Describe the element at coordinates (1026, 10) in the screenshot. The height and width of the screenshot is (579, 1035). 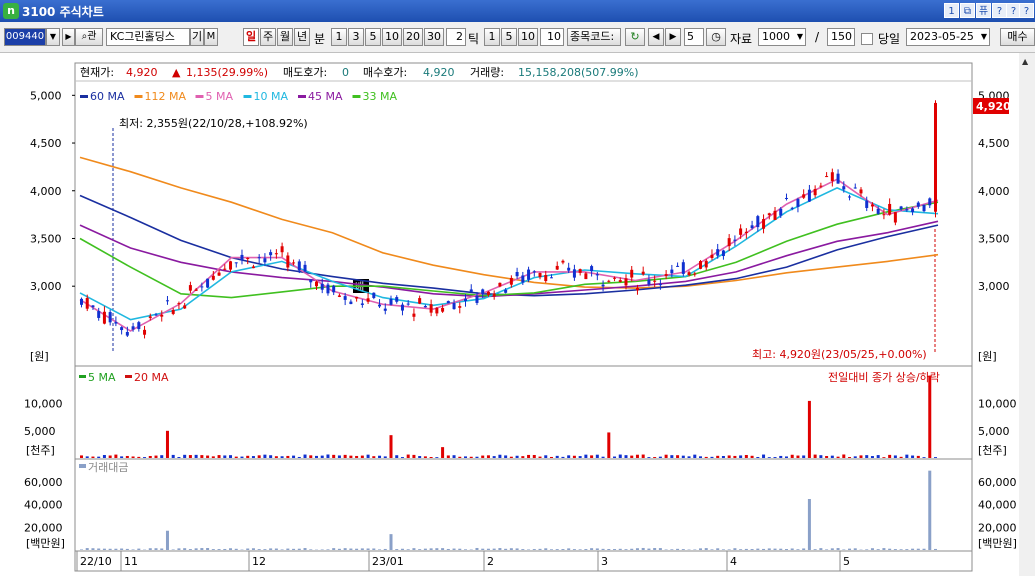
I see `close-button: ?` at that location.